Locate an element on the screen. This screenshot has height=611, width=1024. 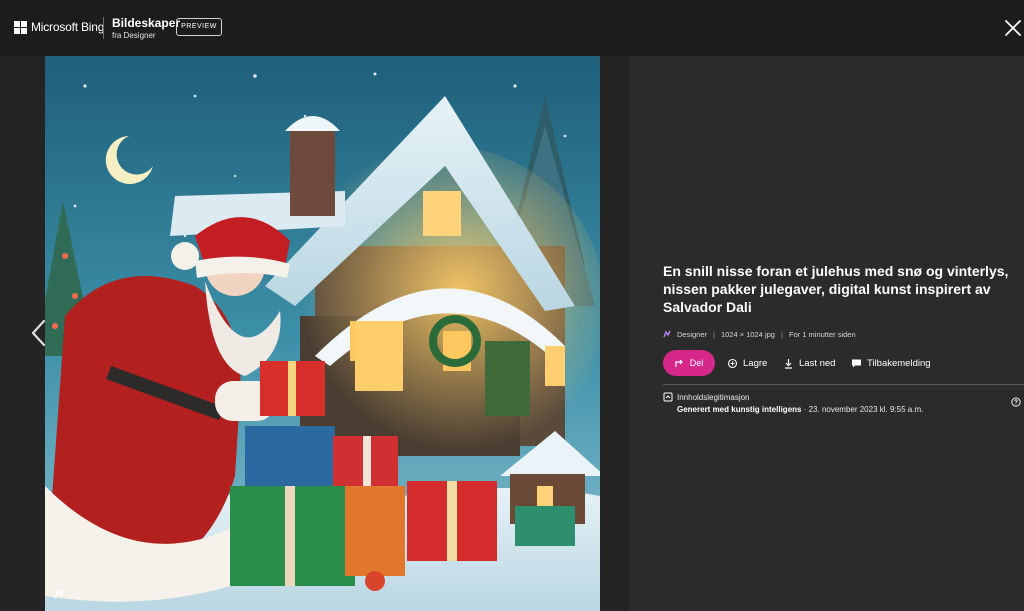
image-source: Designer is located at coordinates (692, 334).